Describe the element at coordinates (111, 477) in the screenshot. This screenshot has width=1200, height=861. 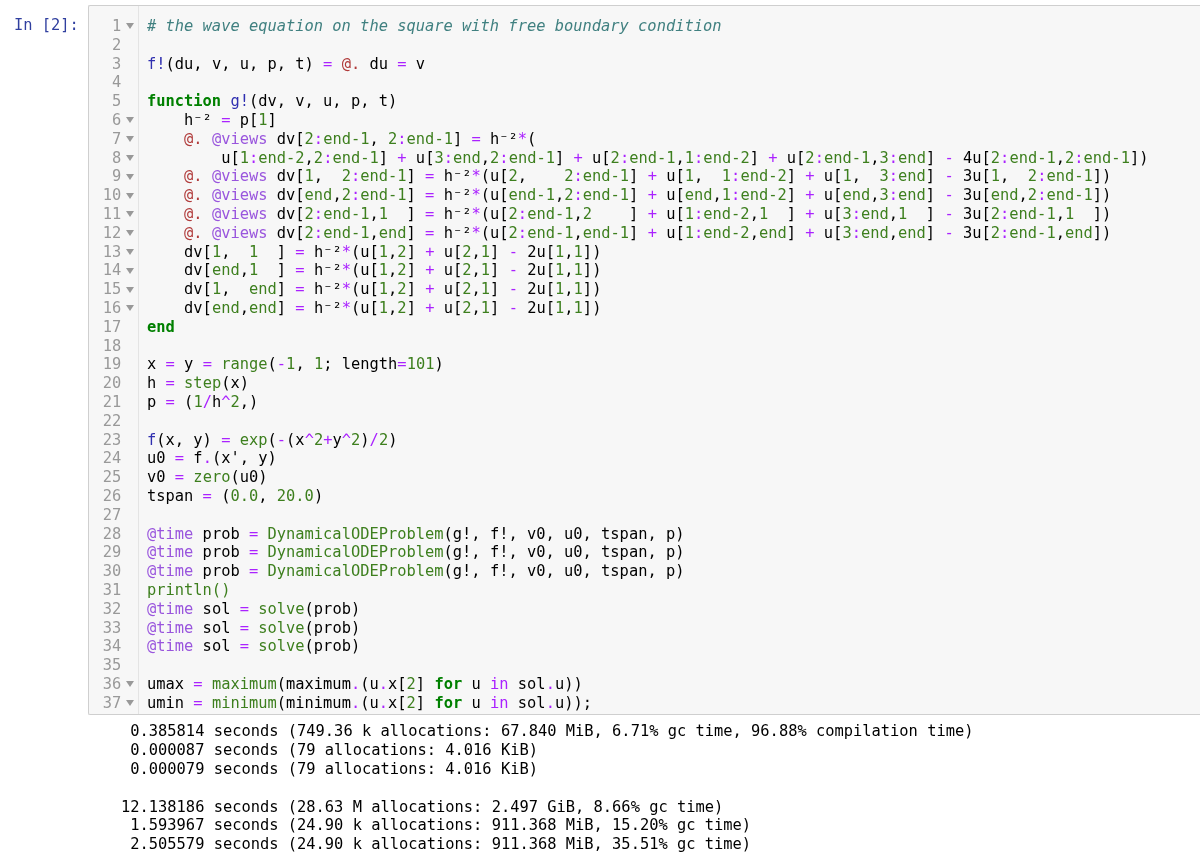
I see `line-number: 25` at that location.